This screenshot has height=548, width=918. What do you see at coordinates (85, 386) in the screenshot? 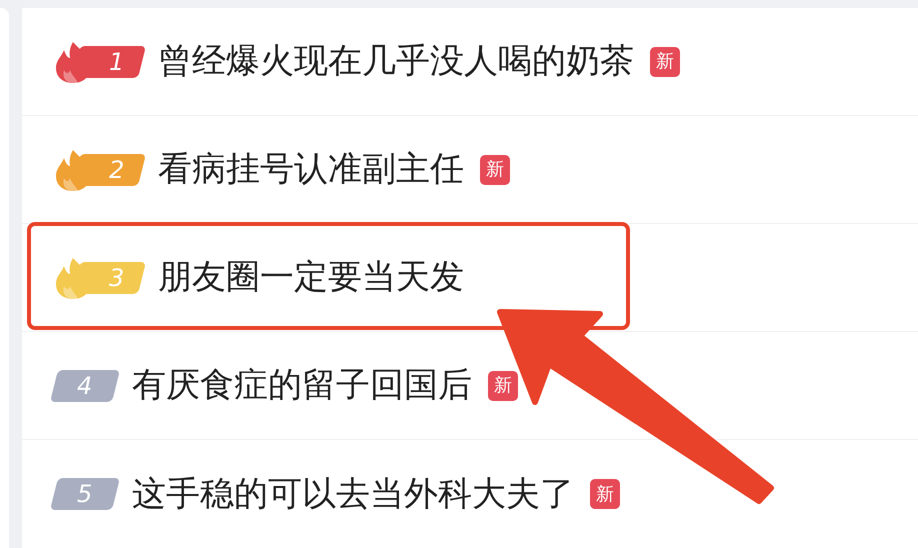
I see `rank-badge: 4` at bounding box center [85, 386].